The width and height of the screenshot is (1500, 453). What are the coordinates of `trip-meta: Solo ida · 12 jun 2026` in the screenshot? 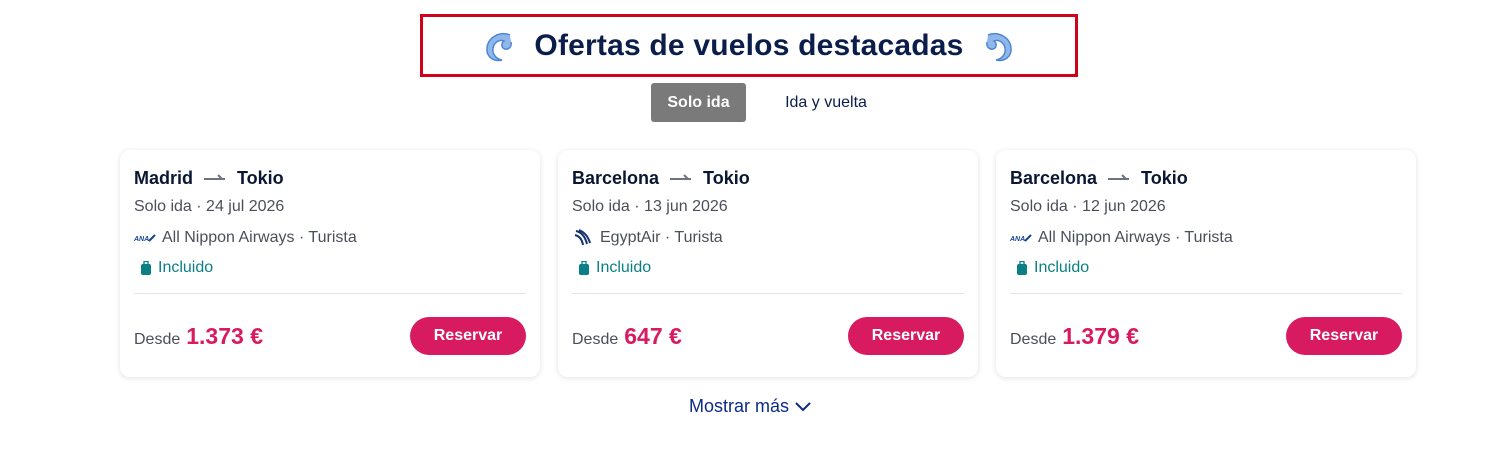 It's located at (1088, 206).